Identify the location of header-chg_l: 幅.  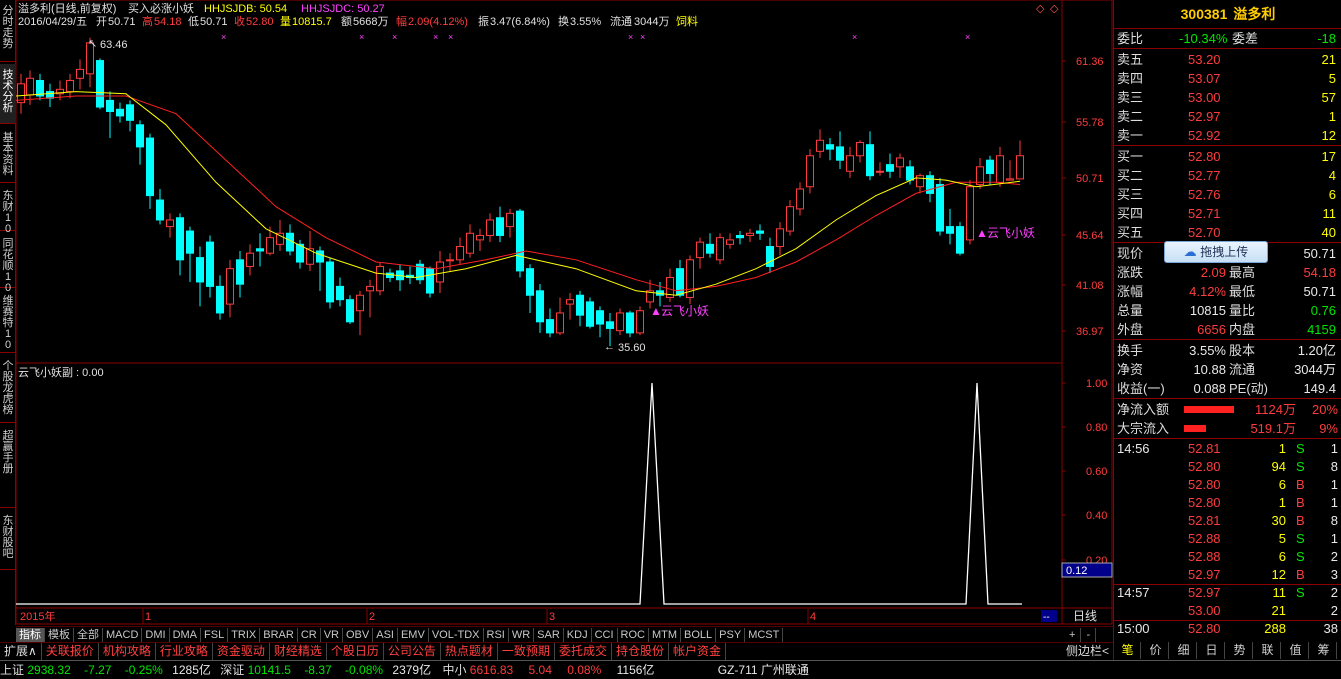
(401, 21).